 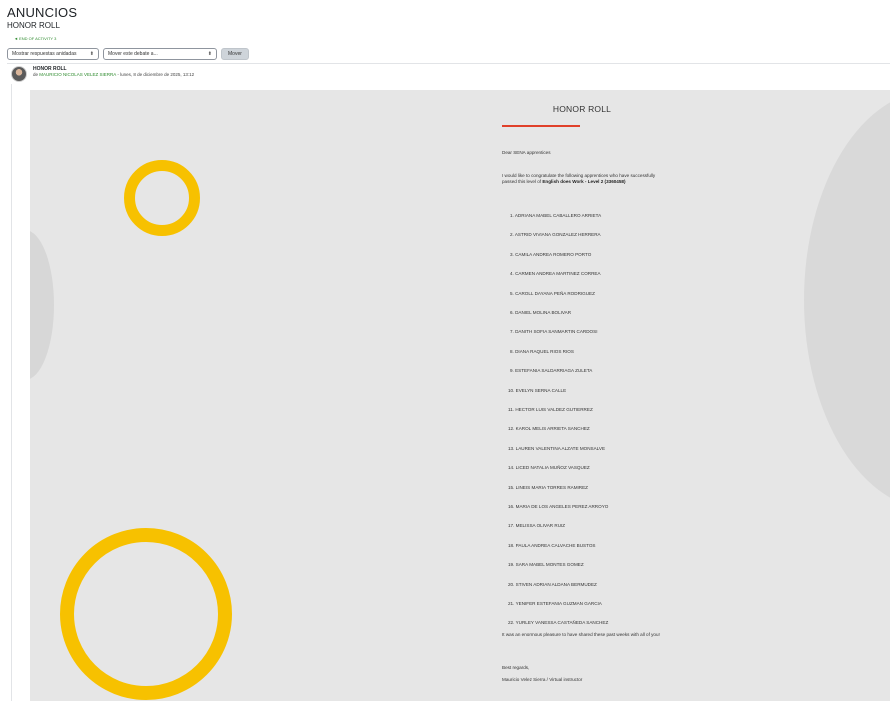 What do you see at coordinates (160, 54) in the screenshot?
I see `move-discussion-select: Mover este debate a... ⬍` at bounding box center [160, 54].